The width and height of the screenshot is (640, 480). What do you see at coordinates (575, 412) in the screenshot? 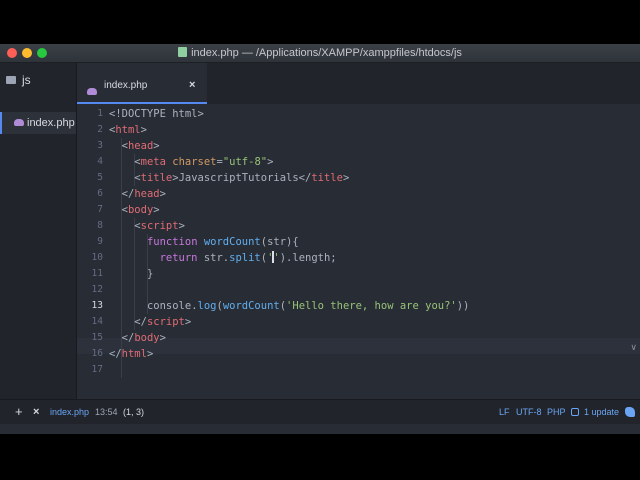
I see `update-icon` at bounding box center [575, 412].